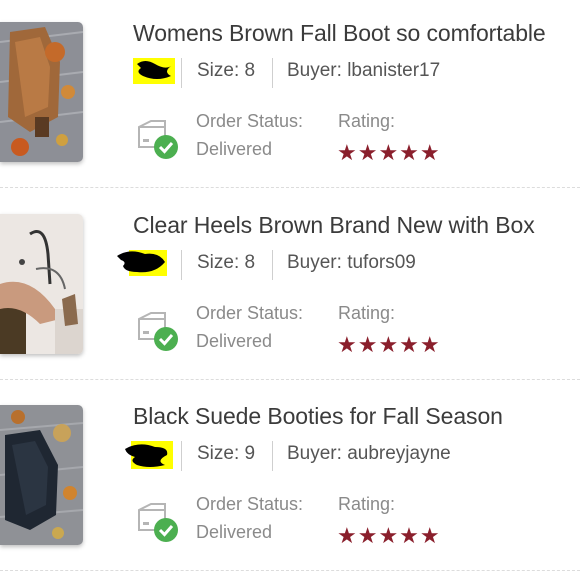  I want to click on product-title: Womens Brown Fall Boot so comfortable, so click(339, 33).